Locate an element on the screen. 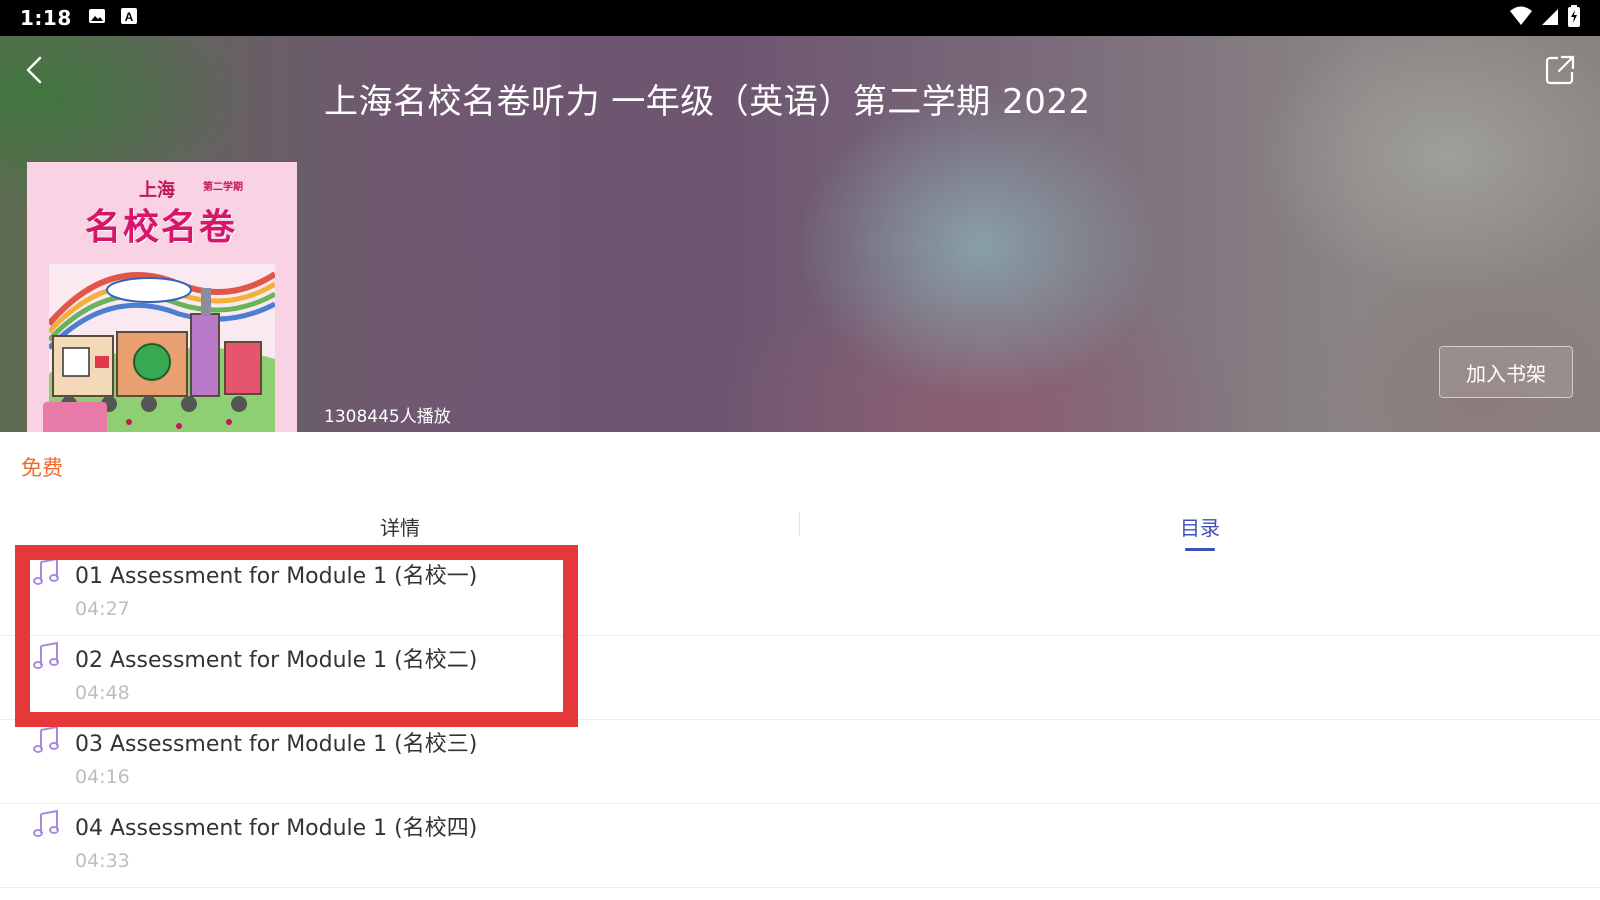 The image size is (1600, 900). tab-bar: 详情 目录 is located at coordinates (800, 526).